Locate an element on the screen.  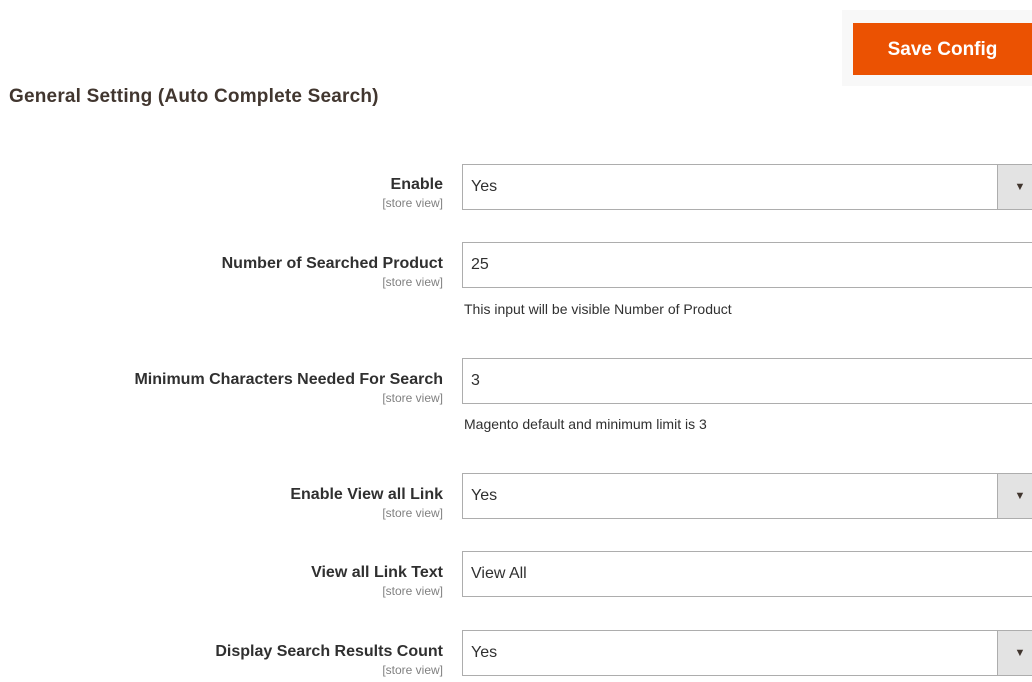
minimum-characters-input: 3 is located at coordinates (747, 381).